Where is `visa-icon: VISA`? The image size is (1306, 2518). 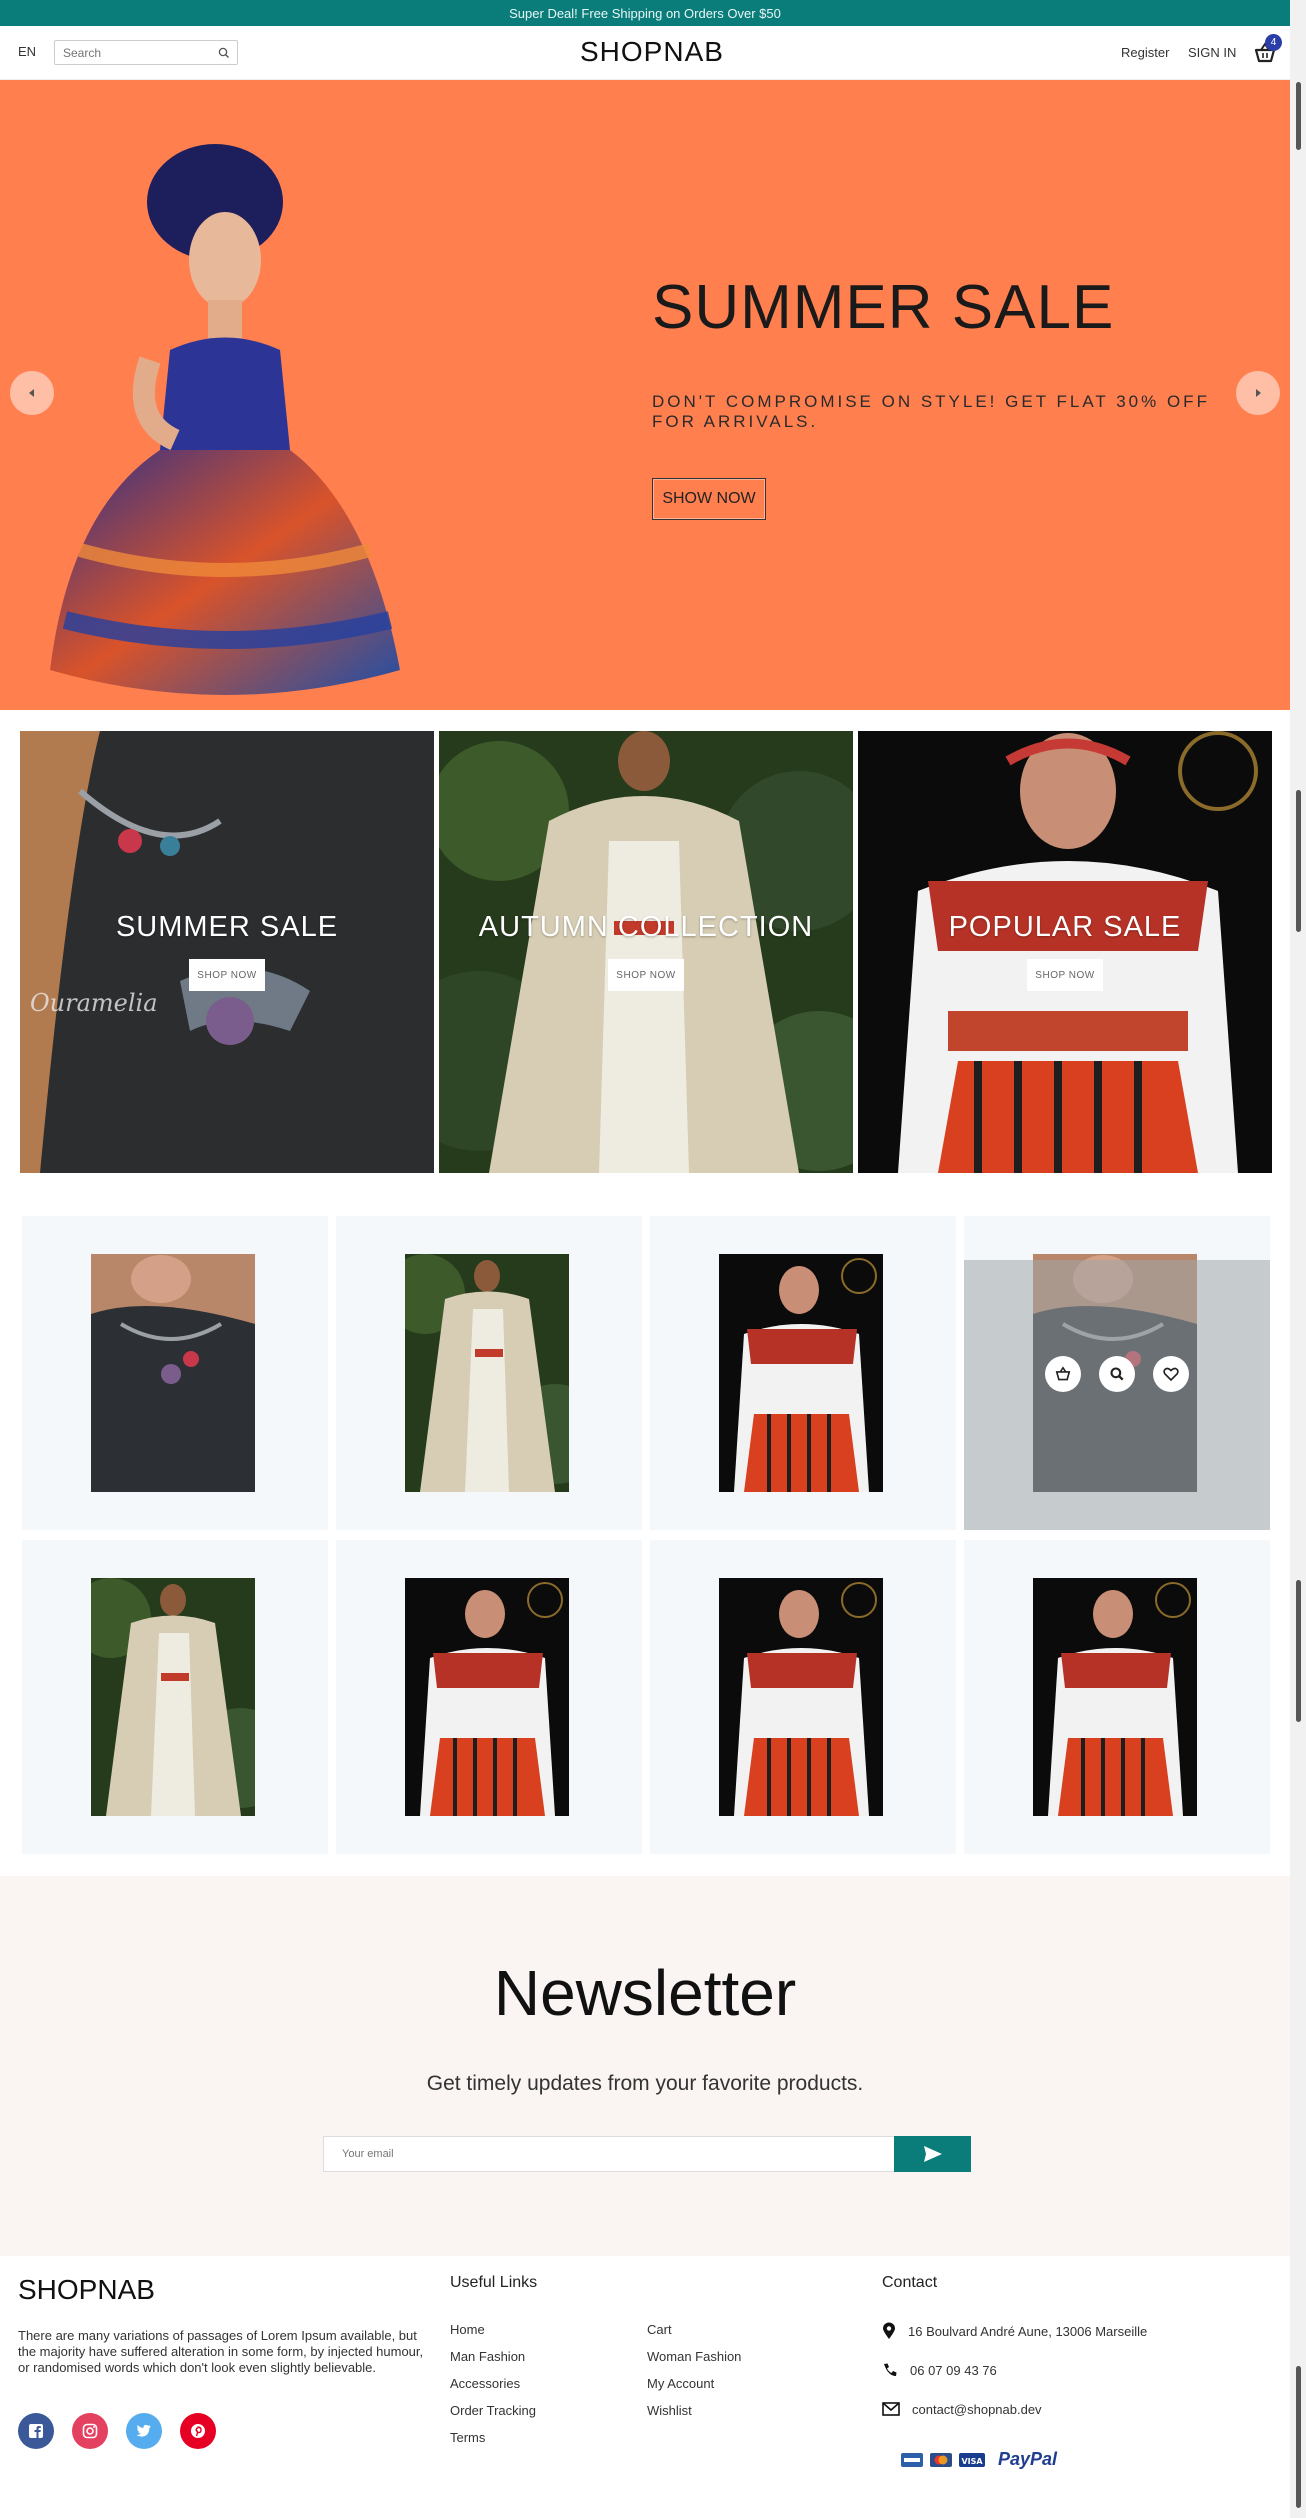 visa-icon: VISA is located at coordinates (972, 2460).